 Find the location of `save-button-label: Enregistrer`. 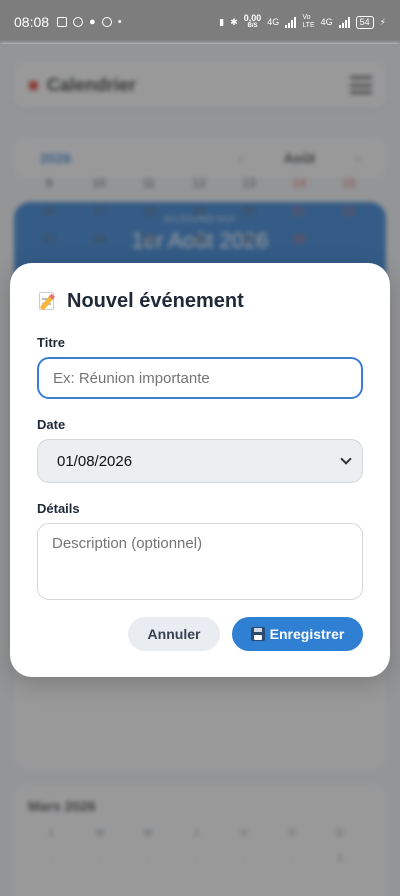

save-button-label: Enregistrer is located at coordinates (307, 634).